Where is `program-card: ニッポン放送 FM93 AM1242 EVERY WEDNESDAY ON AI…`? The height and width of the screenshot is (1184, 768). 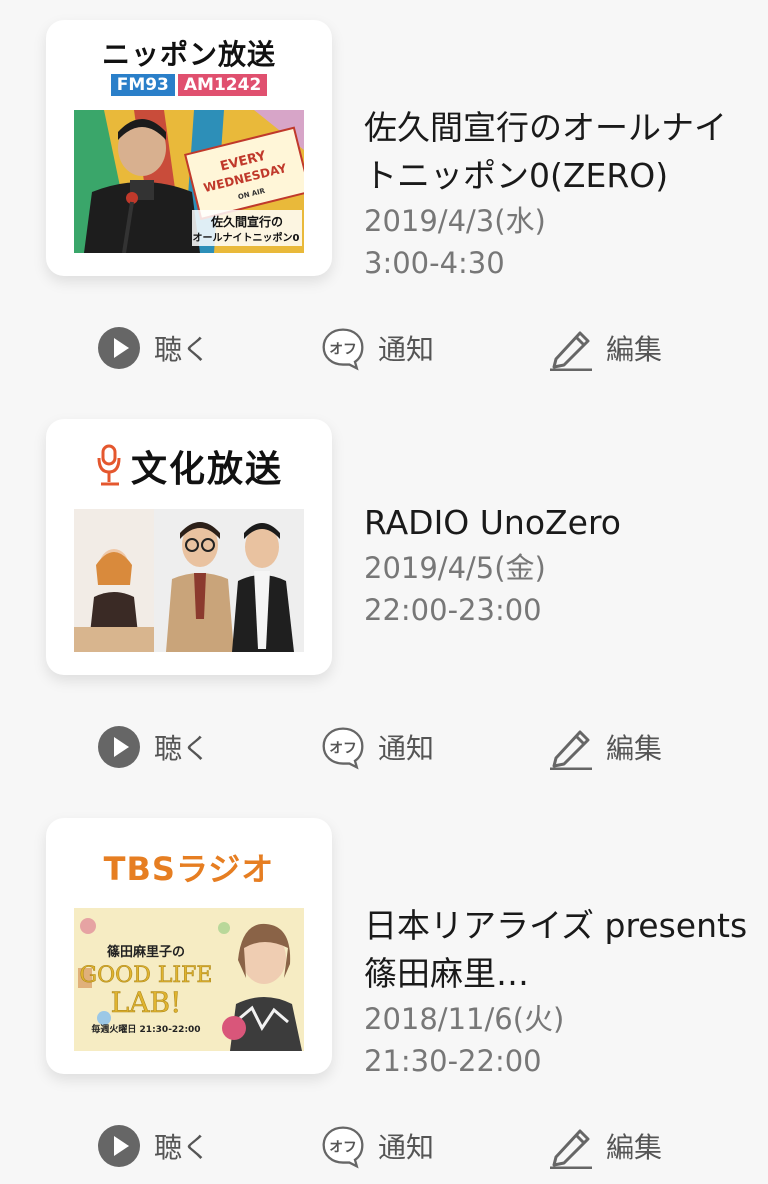
program-card: ニッポン放送 FM93 AM1242 EVERY WEDNESDAY ON AI… is located at coordinates (189, 148).